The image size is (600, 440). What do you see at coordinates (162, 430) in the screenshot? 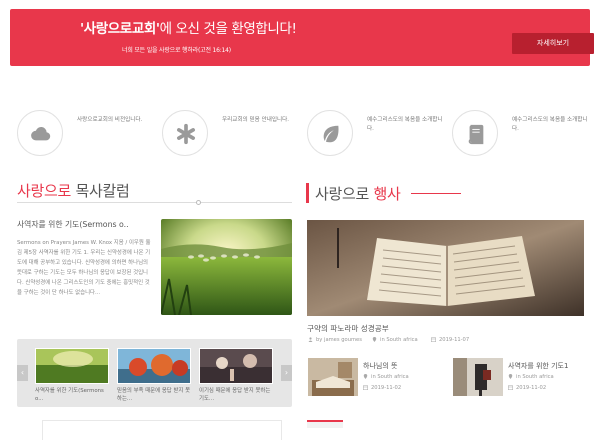
I see `content-box` at bounding box center [162, 430].